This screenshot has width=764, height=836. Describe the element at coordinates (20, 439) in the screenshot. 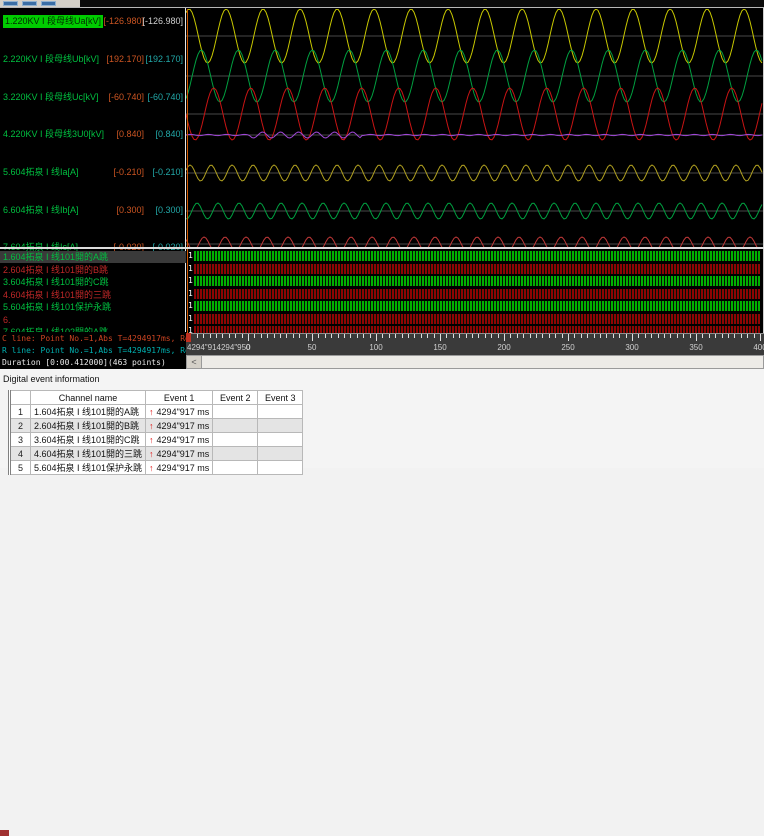

I see `row-number: 3` at that location.